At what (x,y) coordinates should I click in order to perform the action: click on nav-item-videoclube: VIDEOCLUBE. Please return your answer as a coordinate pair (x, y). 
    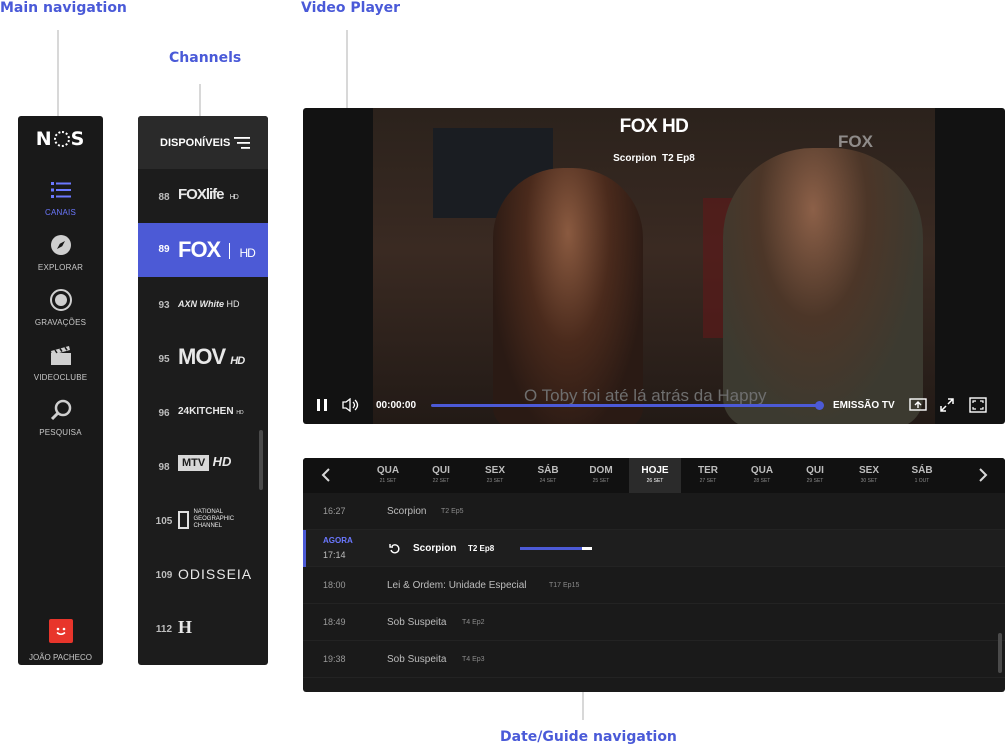
    Looking at the image, I should click on (60, 367).